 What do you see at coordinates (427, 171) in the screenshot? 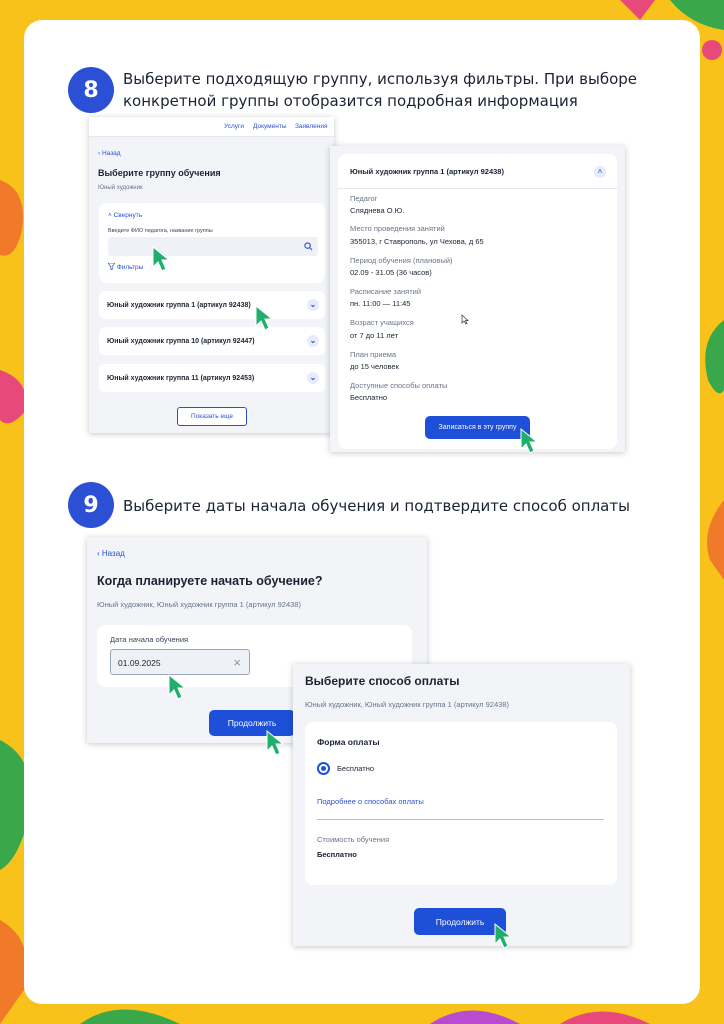
I see `group-details-title: Юный художник группа 1 (артикул 92438)` at bounding box center [427, 171].